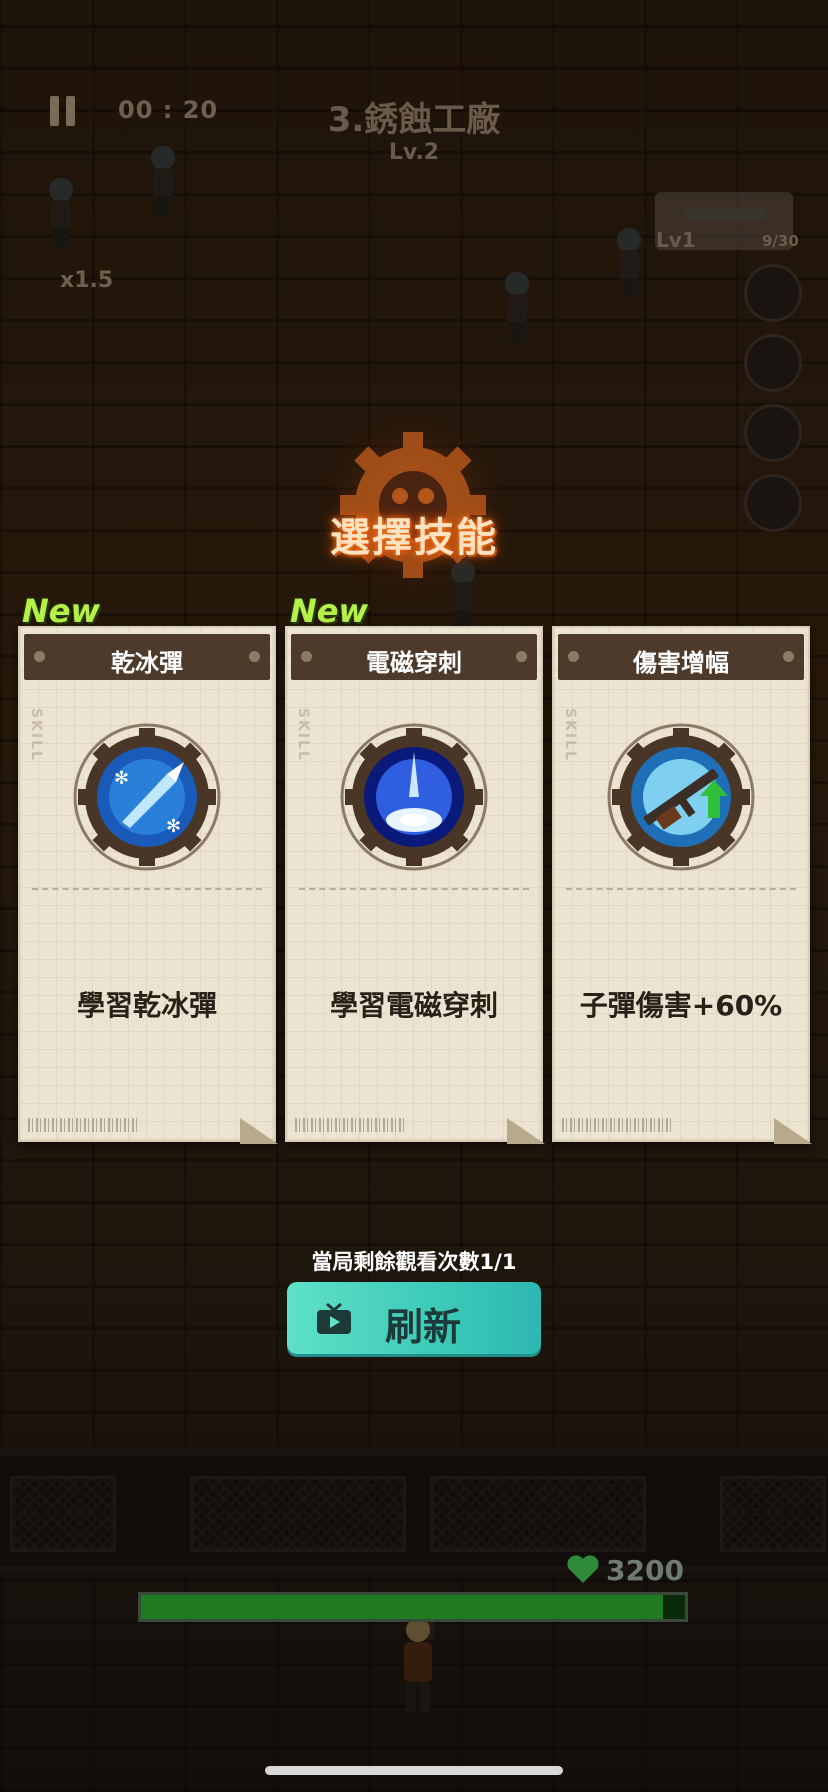 The image size is (828, 1792). Describe the element at coordinates (645, 1570) in the screenshot. I see `base-hp-value: 3200` at that location.